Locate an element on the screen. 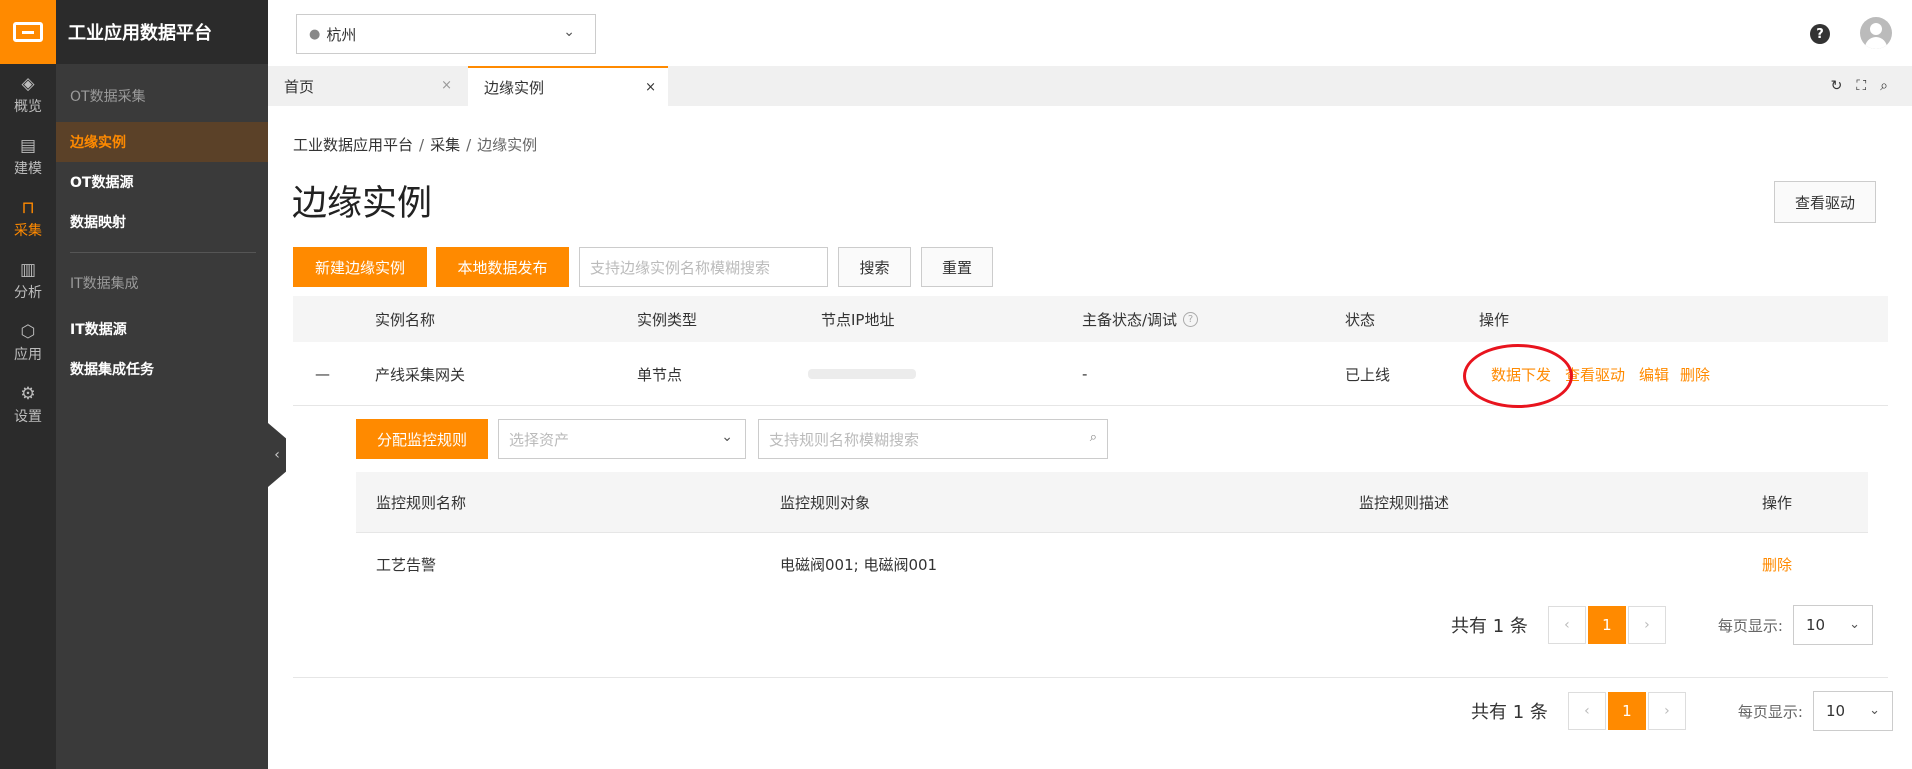 The image size is (1912, 769). top-bar: ● 杭州 ⌄ ? is located at coordinates (1090, 33).